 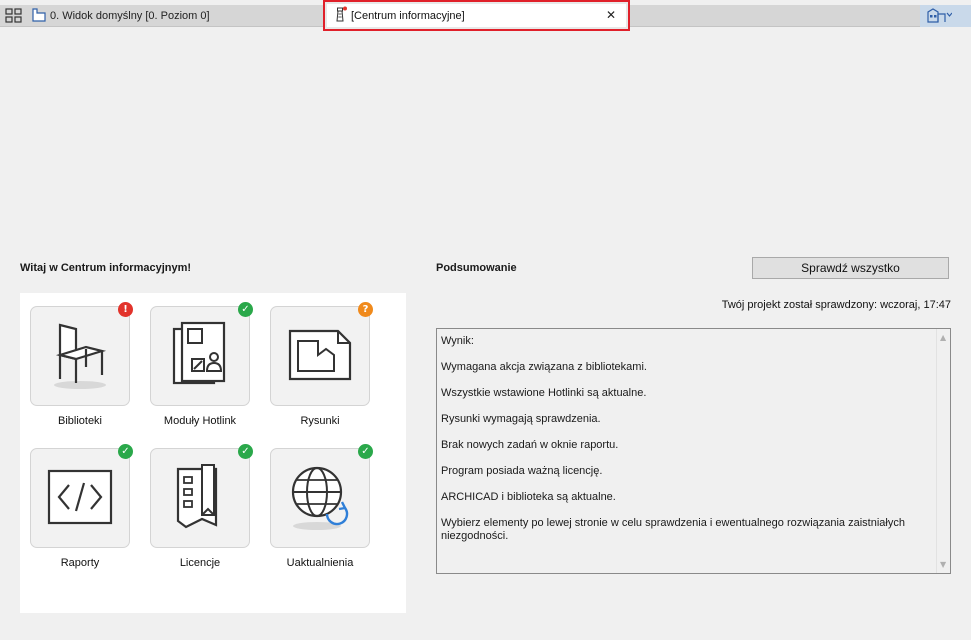 I want to click on result-line: Wynik:, so click(x=457, y=341).